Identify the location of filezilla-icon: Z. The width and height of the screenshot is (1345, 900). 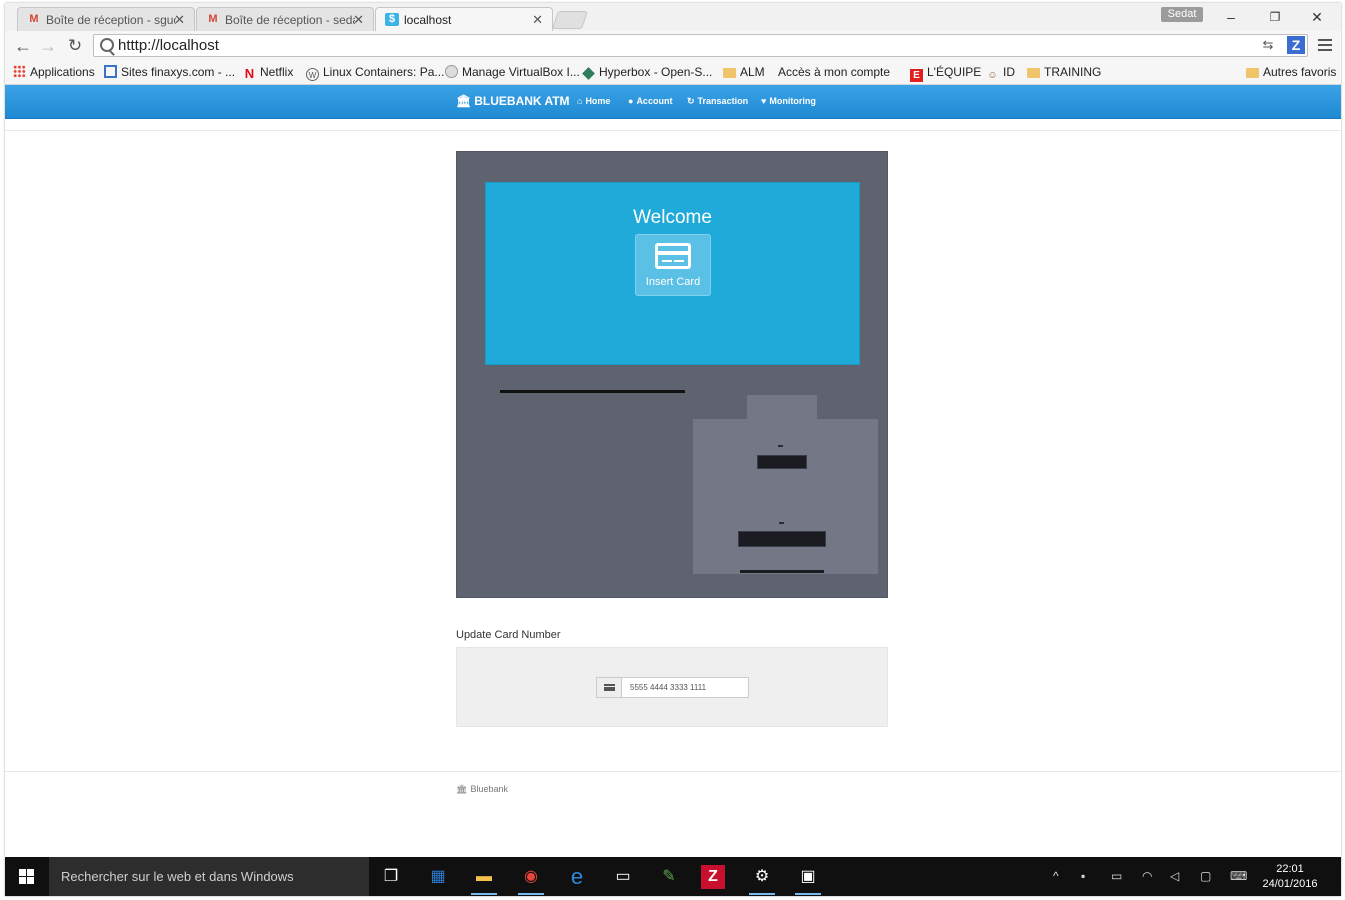
(713, 877).